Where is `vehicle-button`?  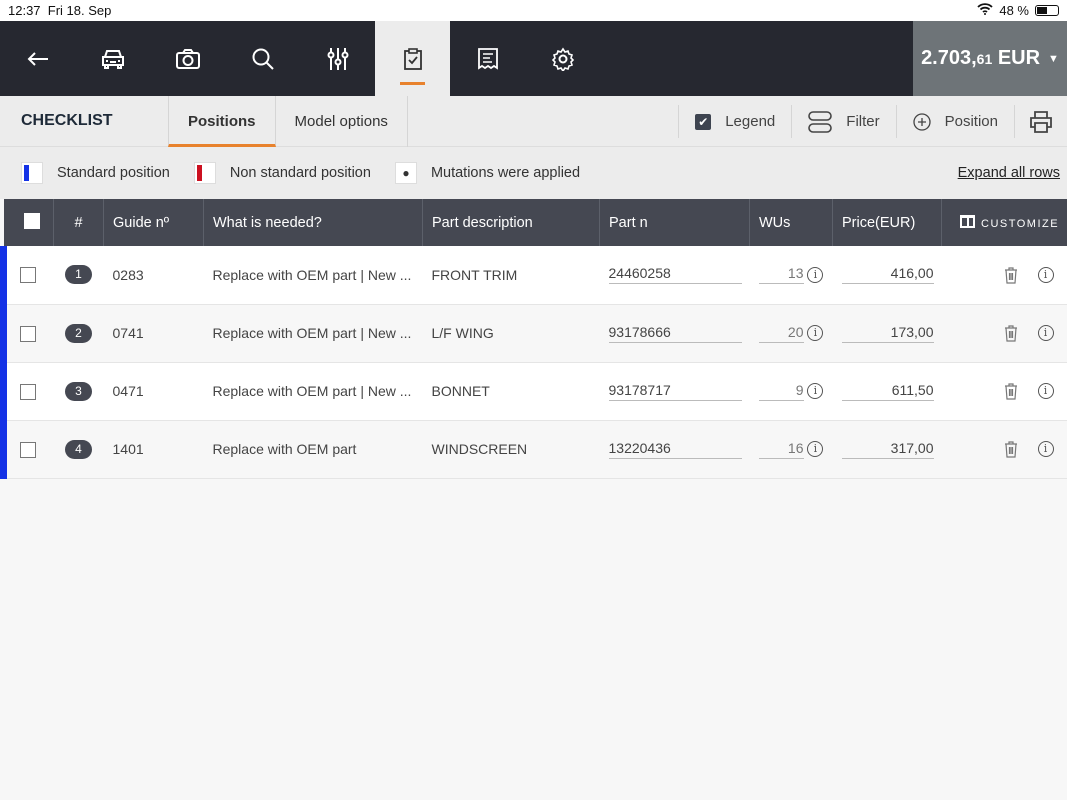 vehicle-button is located at coordinates (112, 58).